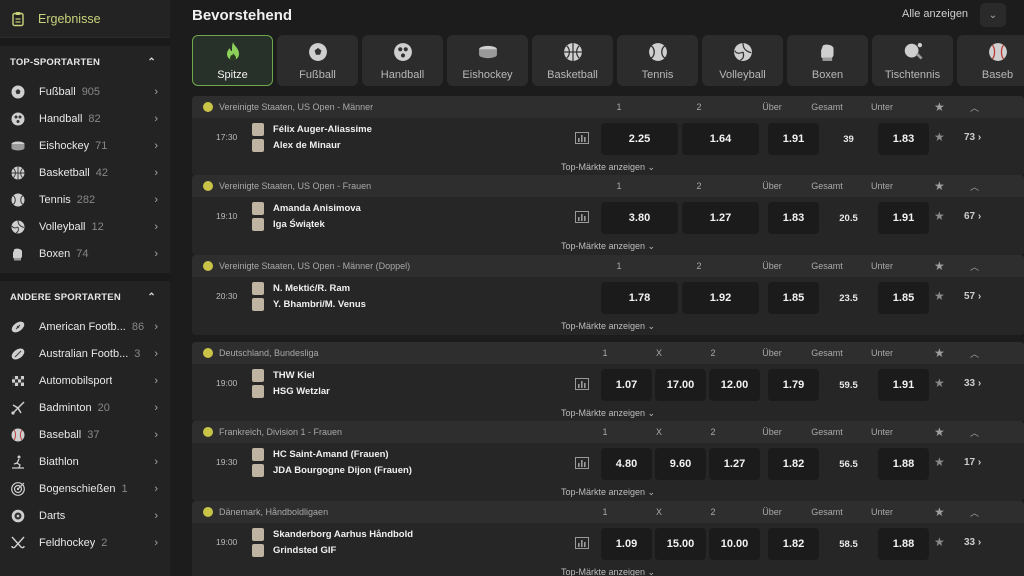 The width and height of the screenshot is (1024, 576). Describe the element at coordinates (734, 544) in the screenshot. I see `odds-button: 10.00` at that location.